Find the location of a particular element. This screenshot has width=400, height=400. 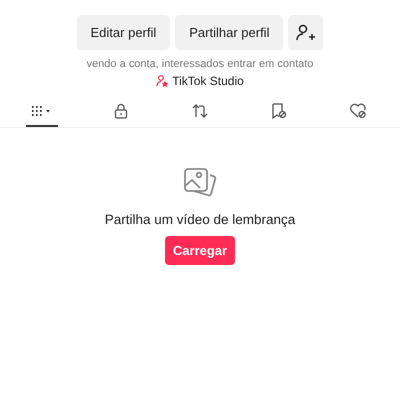

add-person-icon is located at coordinates (306, 33).